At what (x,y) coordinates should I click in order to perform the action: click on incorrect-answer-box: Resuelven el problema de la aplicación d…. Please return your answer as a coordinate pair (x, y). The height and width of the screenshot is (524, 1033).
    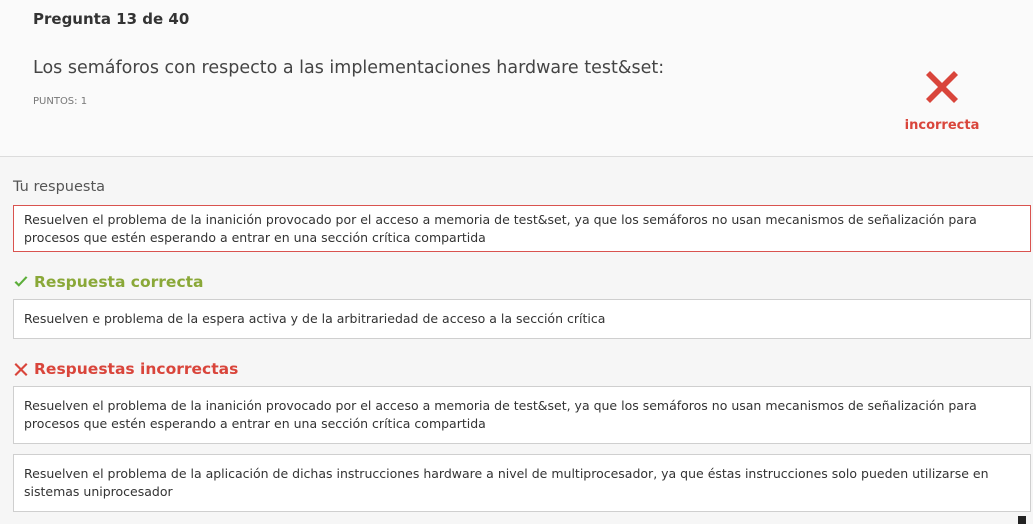
    Looking at the image, I should click on (522, 483).